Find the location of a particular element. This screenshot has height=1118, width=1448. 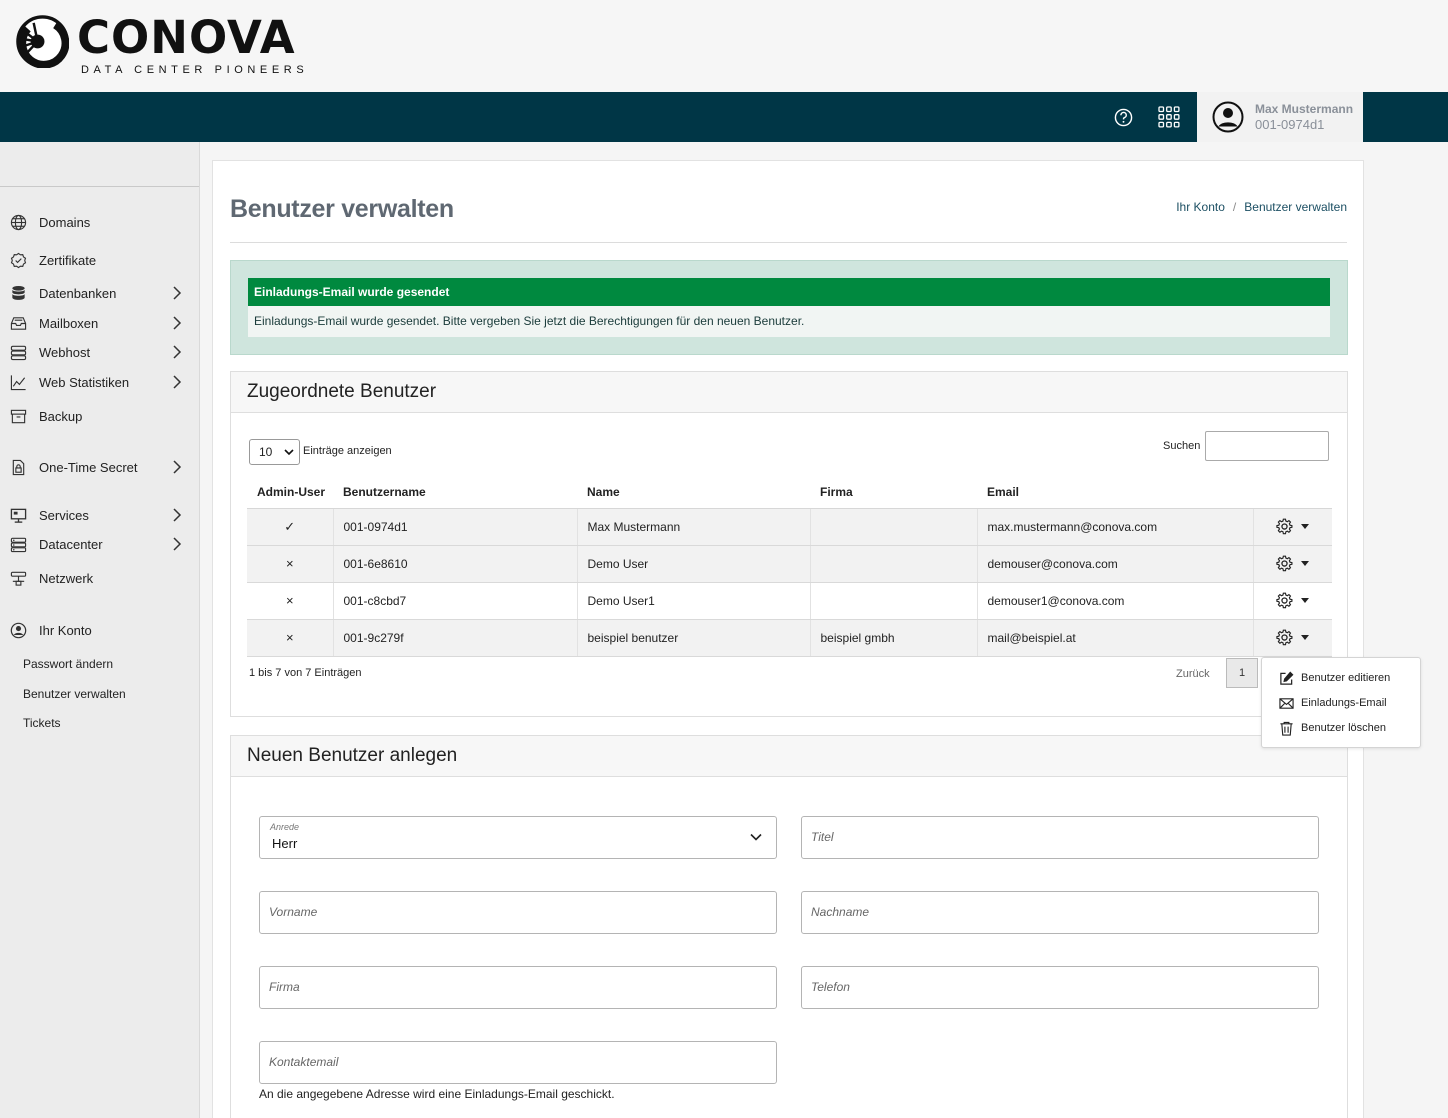

sidebar-divider is located at coordinates (99, 186).